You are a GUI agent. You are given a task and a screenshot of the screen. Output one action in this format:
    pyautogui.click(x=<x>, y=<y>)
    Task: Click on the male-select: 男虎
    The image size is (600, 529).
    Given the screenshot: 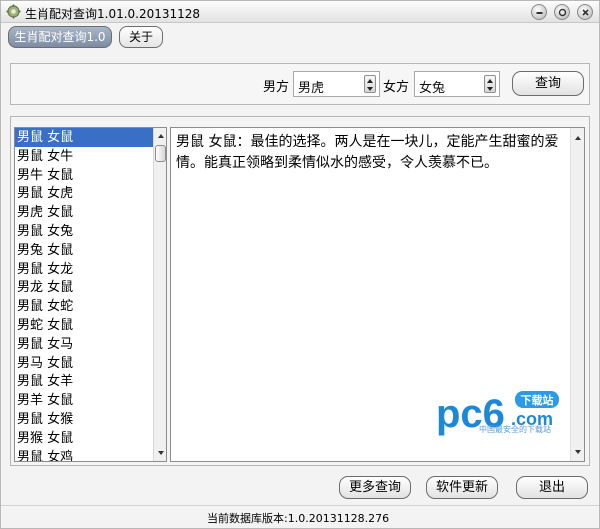 What is the action you would take?
    pyautogui.click(x=336, y=84)
    